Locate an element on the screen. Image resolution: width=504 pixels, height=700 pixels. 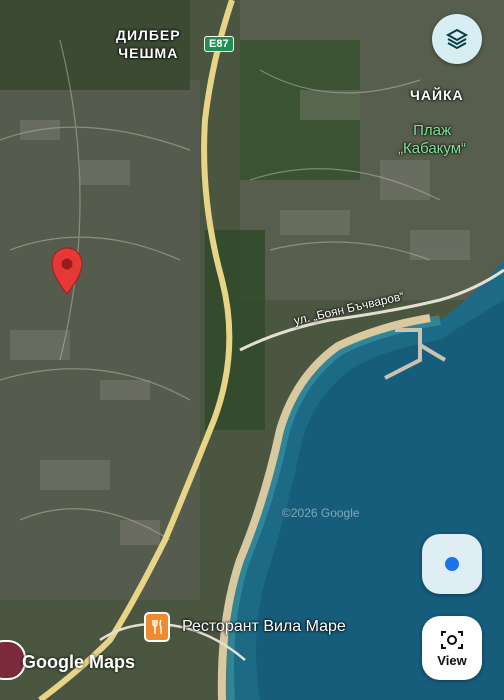
my-location-button is located at coordinates (452, 564).